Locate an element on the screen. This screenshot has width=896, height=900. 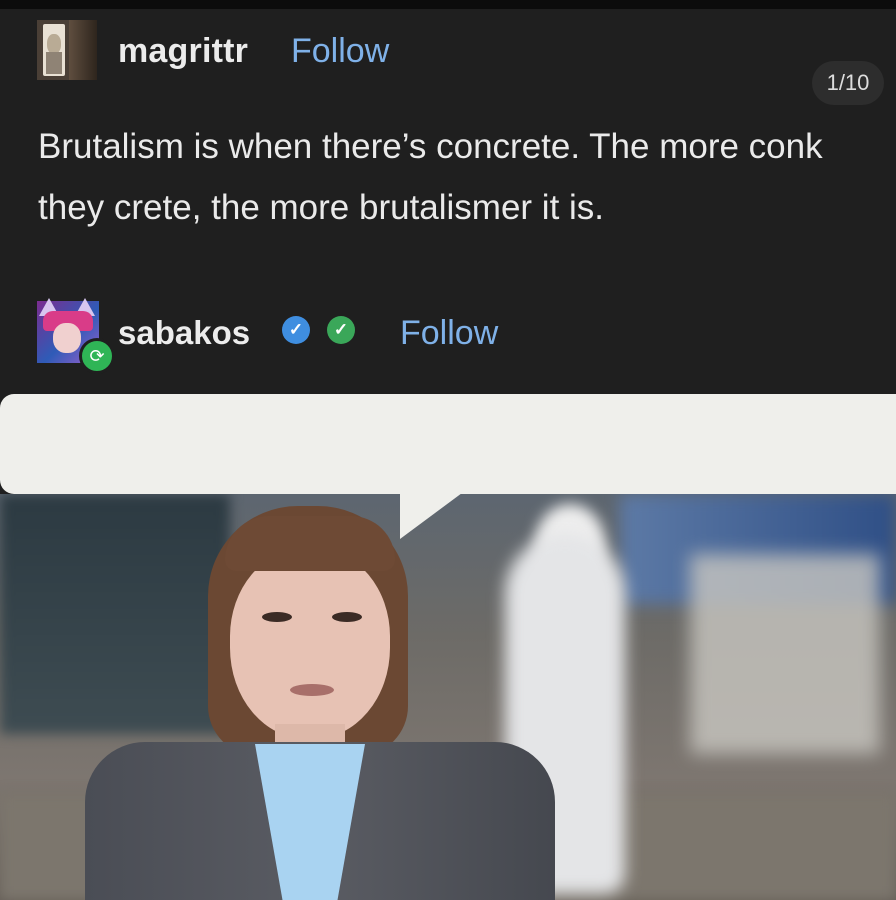
top-bar is located at coordinates (448, 4).